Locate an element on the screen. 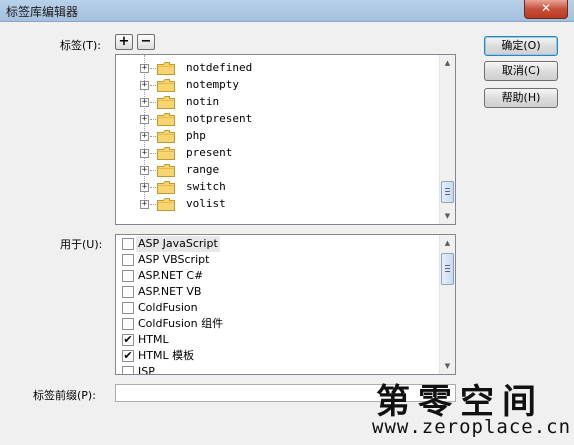 The width and height of the screenshot is (574, 445). used-in-item: ASP.NET C# is located at coordinates (276, 276).